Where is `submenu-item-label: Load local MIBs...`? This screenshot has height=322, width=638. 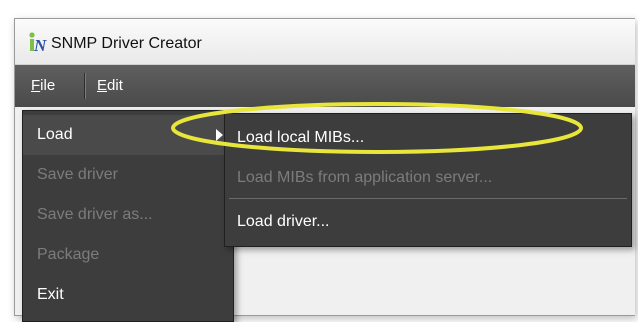
submenu-item-label: Load local MIBs... is located at coordinates (301, 137).